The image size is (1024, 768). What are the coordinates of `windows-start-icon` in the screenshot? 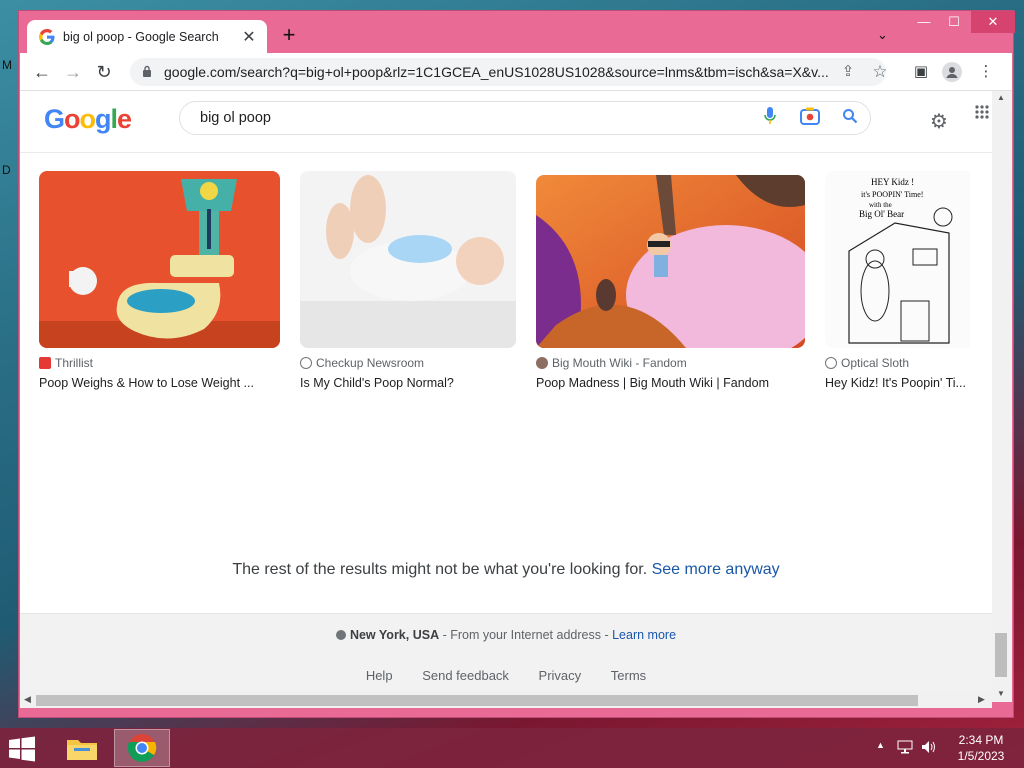 It's located at (23, 749).